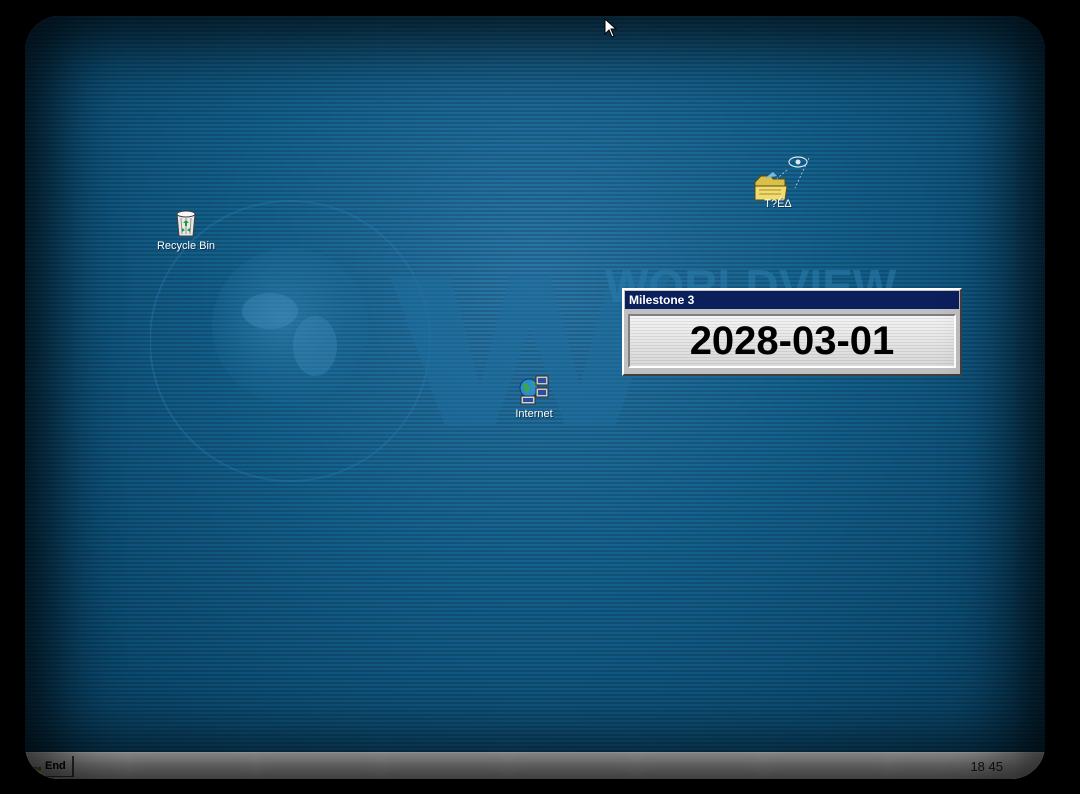 The width and height of the screenshot is (1080, 794). I want to click on start-flag-icon, so click(37, 770).